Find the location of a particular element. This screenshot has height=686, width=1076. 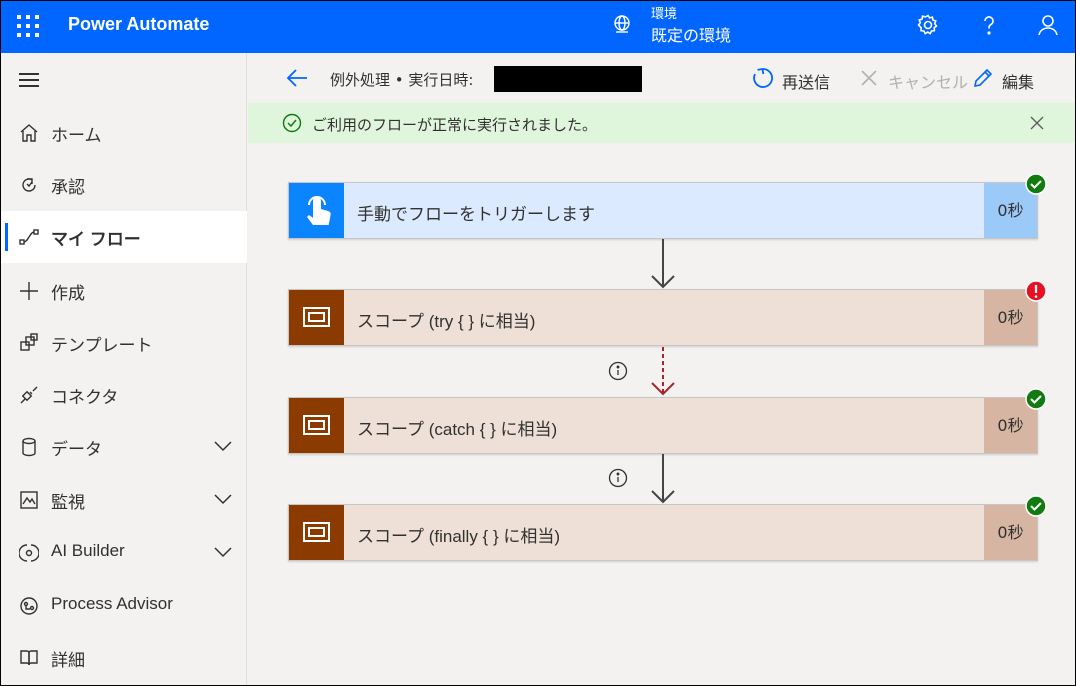

globe-icon is located at coordinates (622, 24).